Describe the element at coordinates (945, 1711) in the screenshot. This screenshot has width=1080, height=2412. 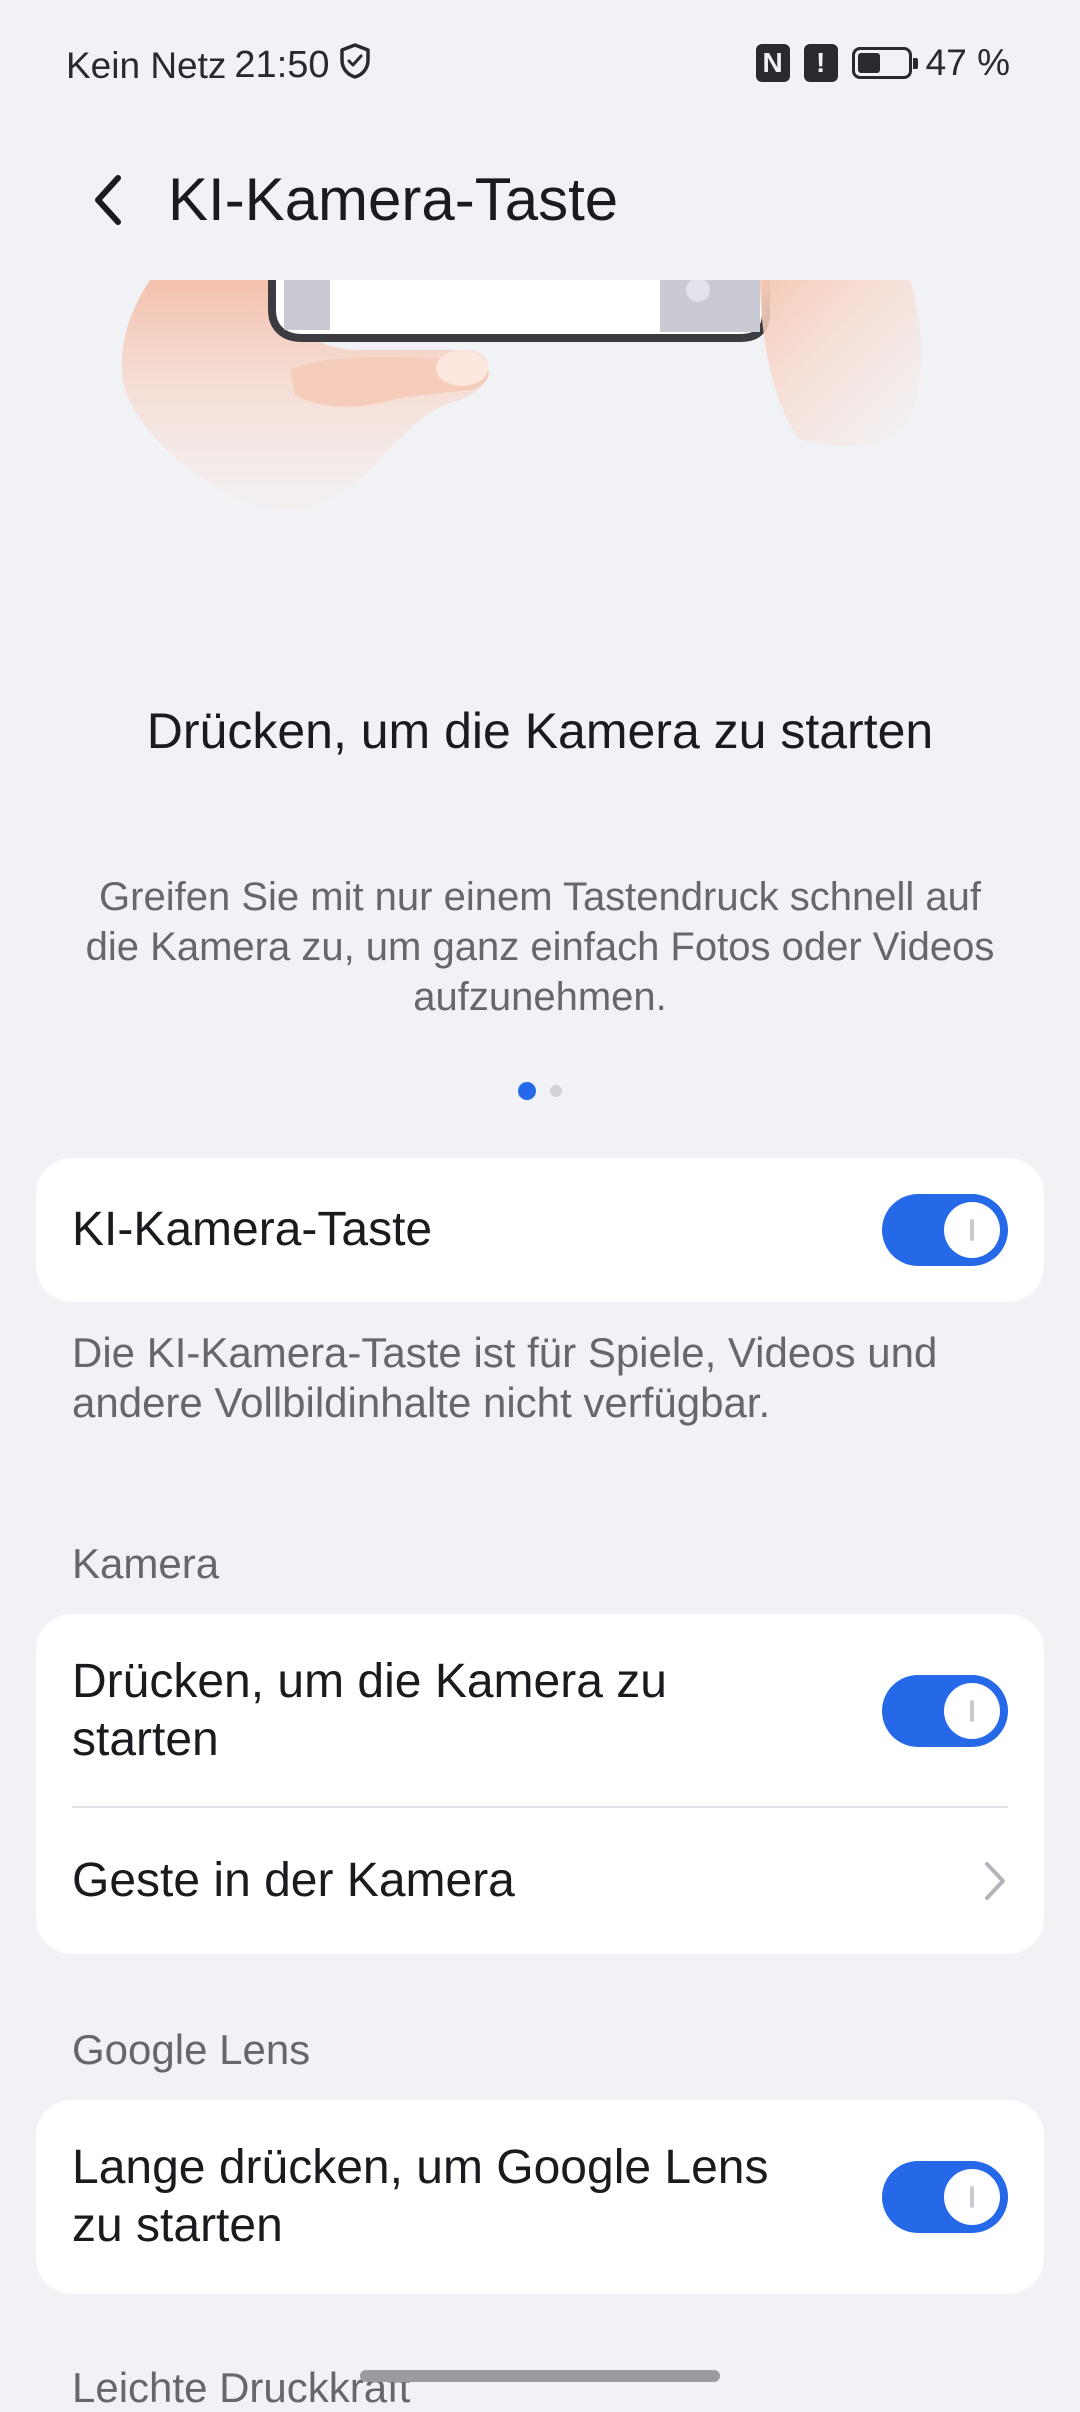
I see `press-to-start-camera-toggle` at that location.